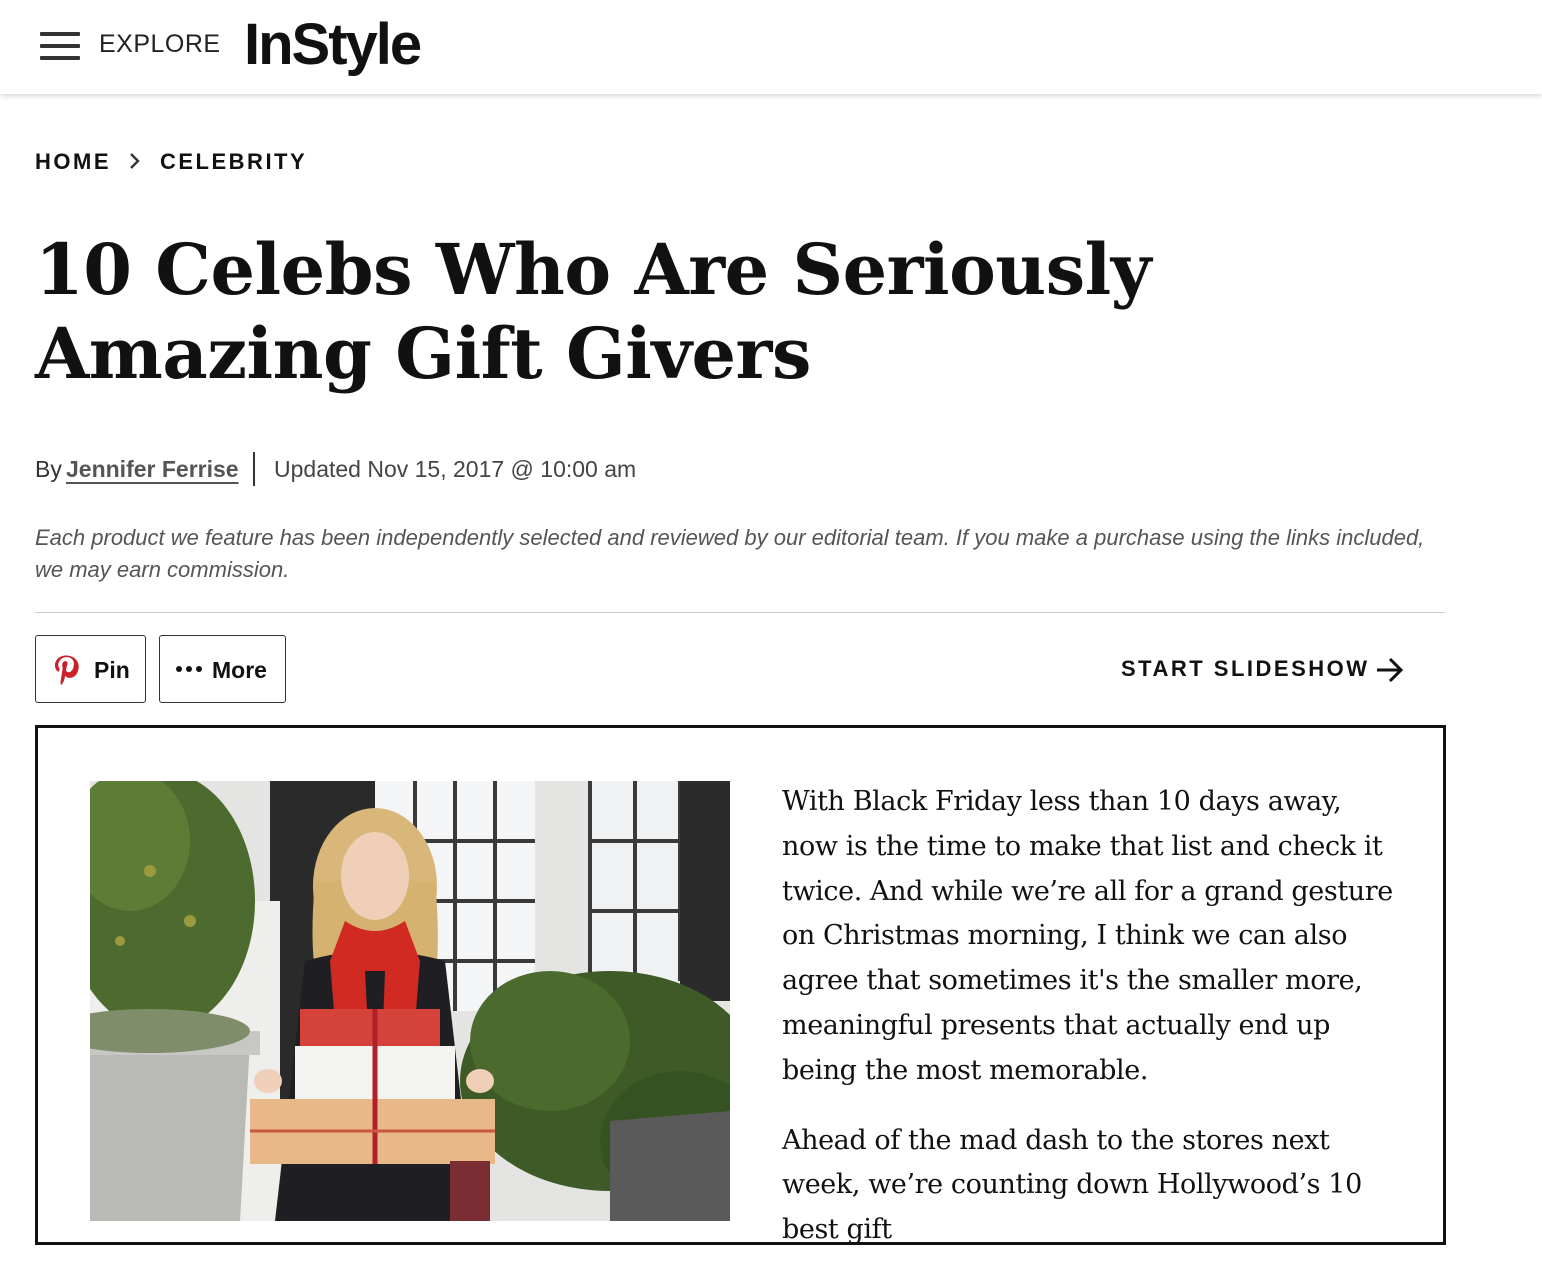  I want to click on site-header: EXPLORE InStyle, so click(771, 47).